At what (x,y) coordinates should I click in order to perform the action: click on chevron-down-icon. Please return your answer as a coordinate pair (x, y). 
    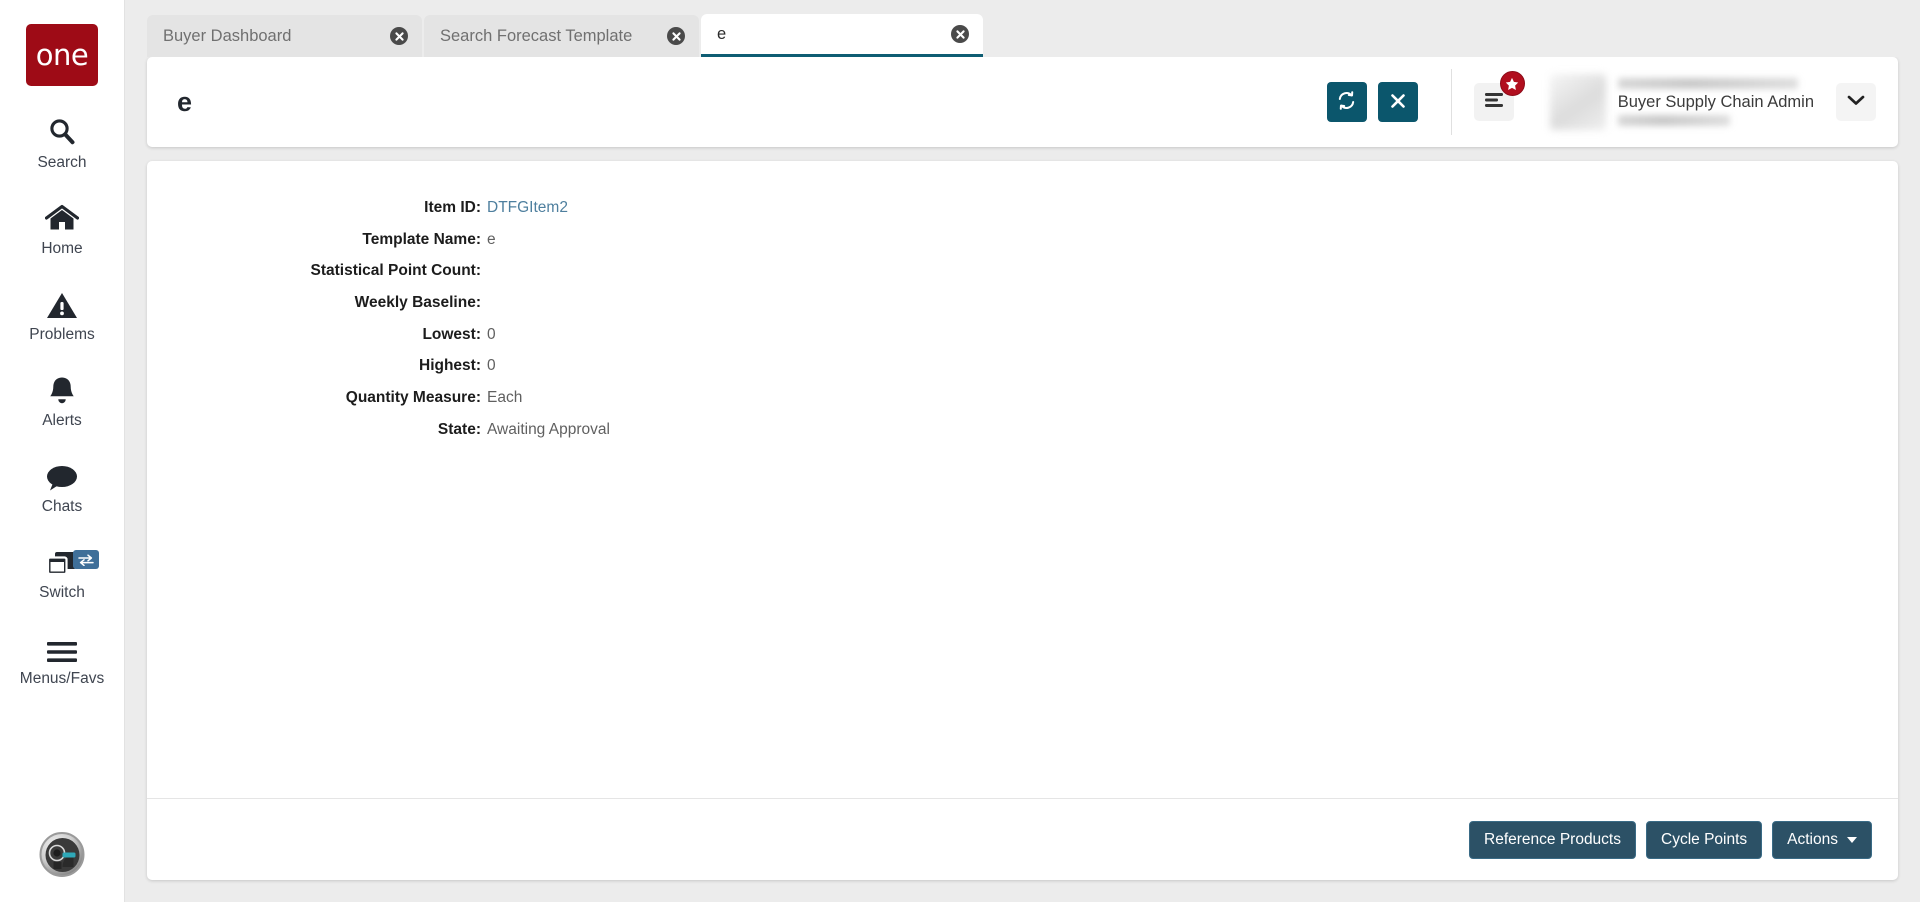
    Looking at the image, I should click on (1856, 102).